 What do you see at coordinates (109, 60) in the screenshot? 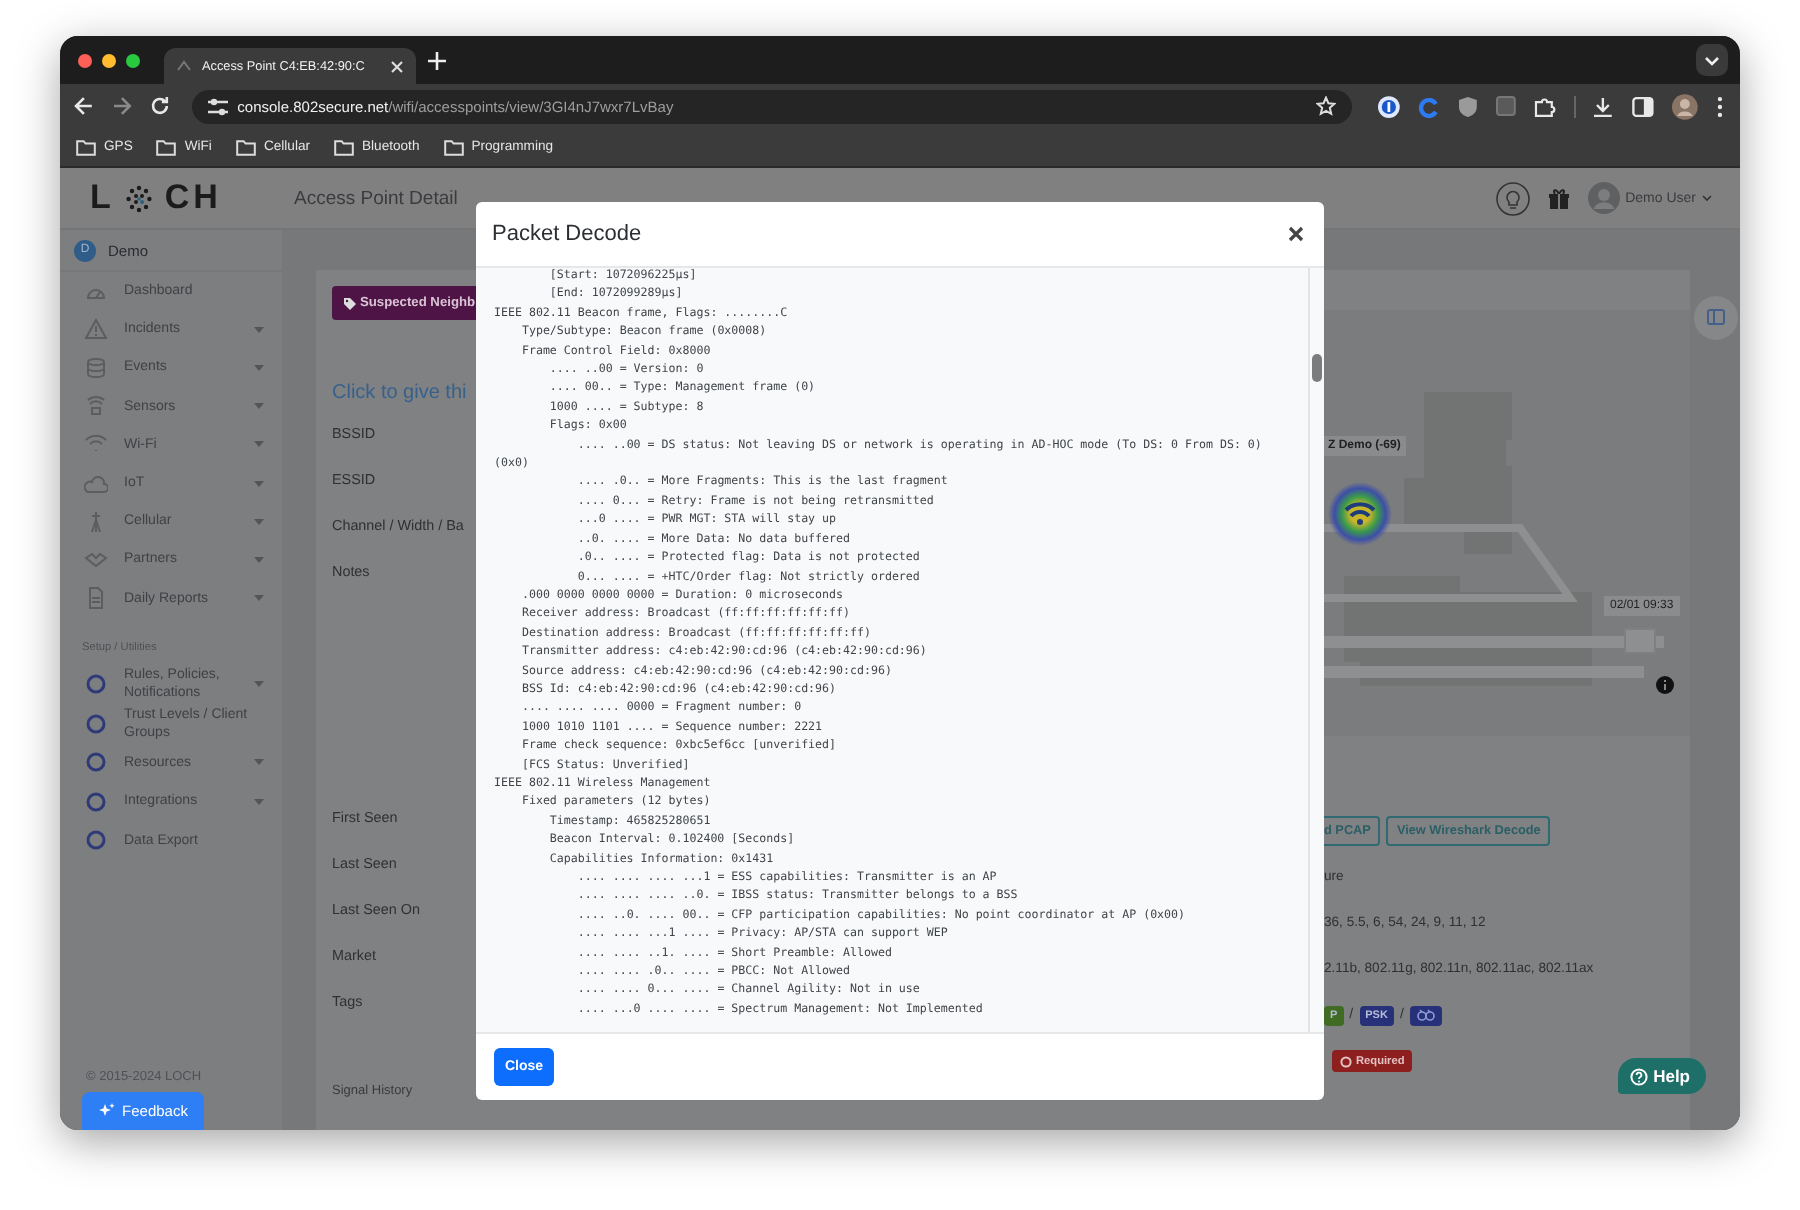
I see `minimize-window-button` at bounding box center [109, 60].